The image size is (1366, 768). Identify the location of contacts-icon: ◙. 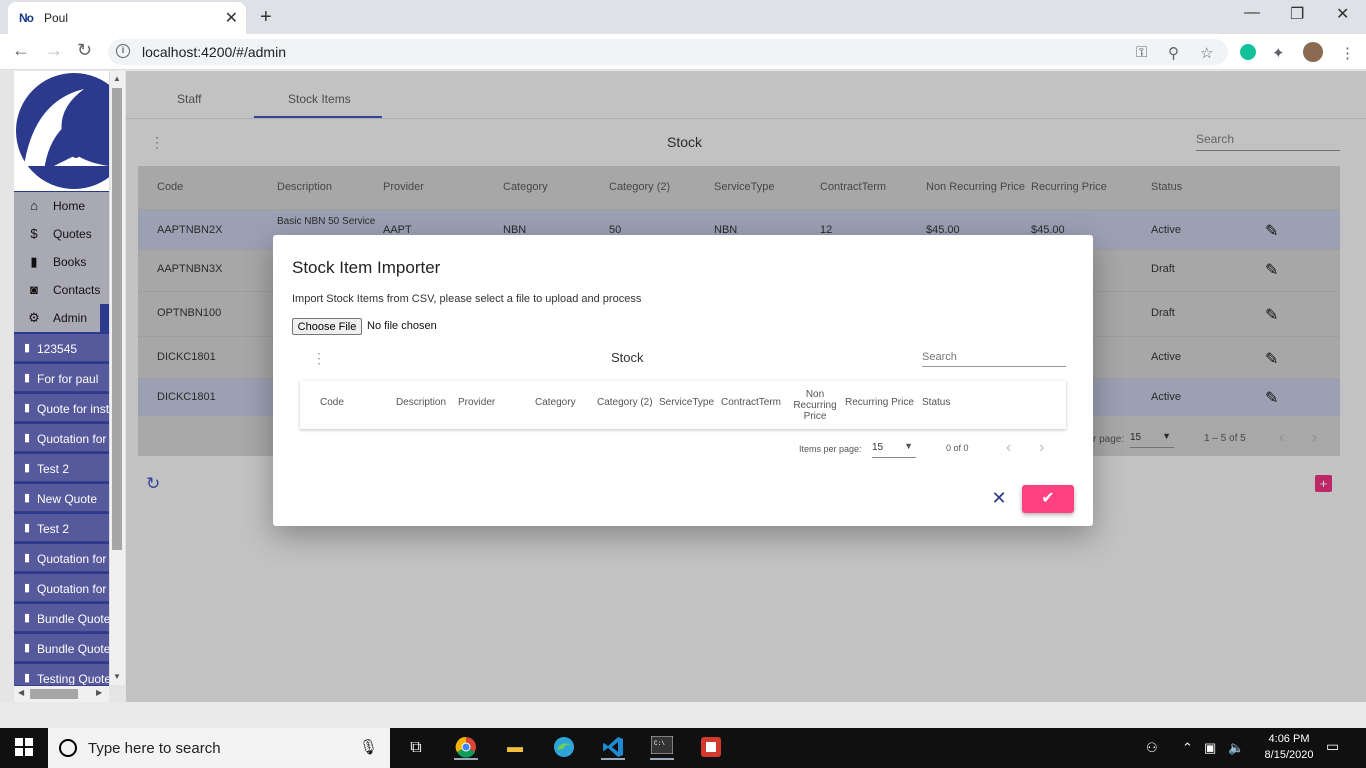
(34, 289).